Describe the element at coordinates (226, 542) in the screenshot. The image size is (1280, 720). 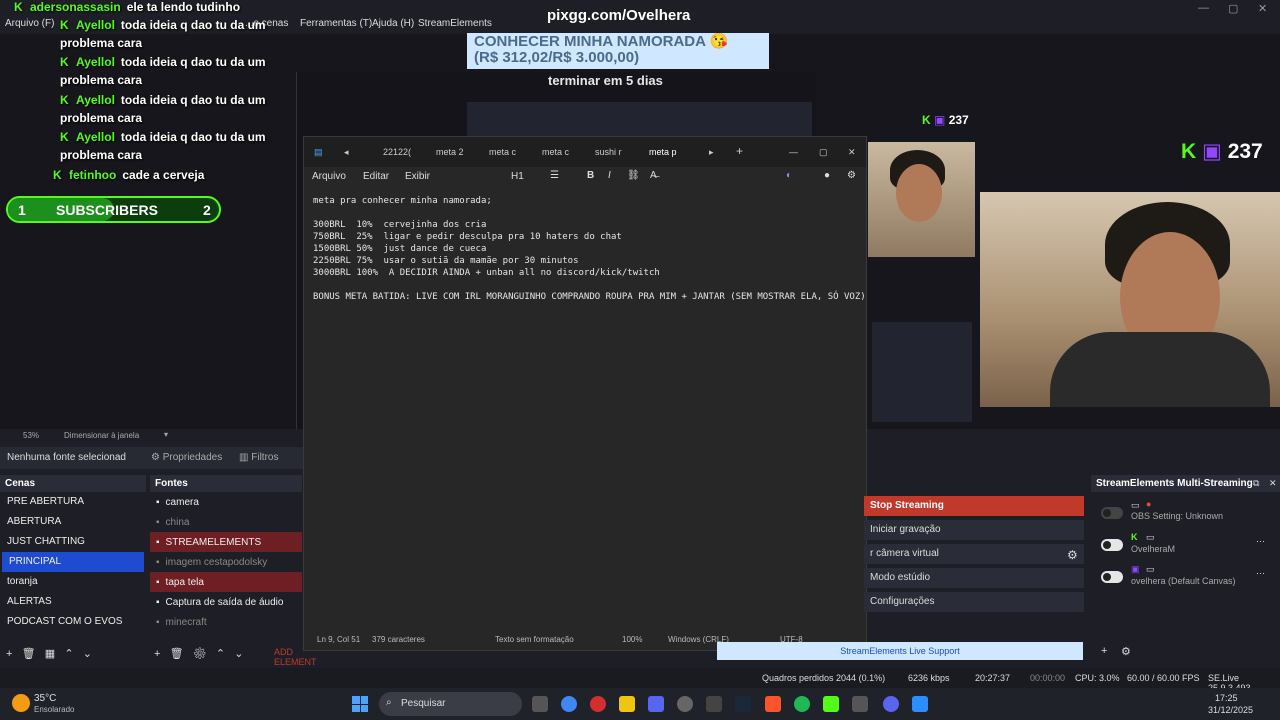
I see `source-item: ▪ STREAMELEMENTS` at that location.